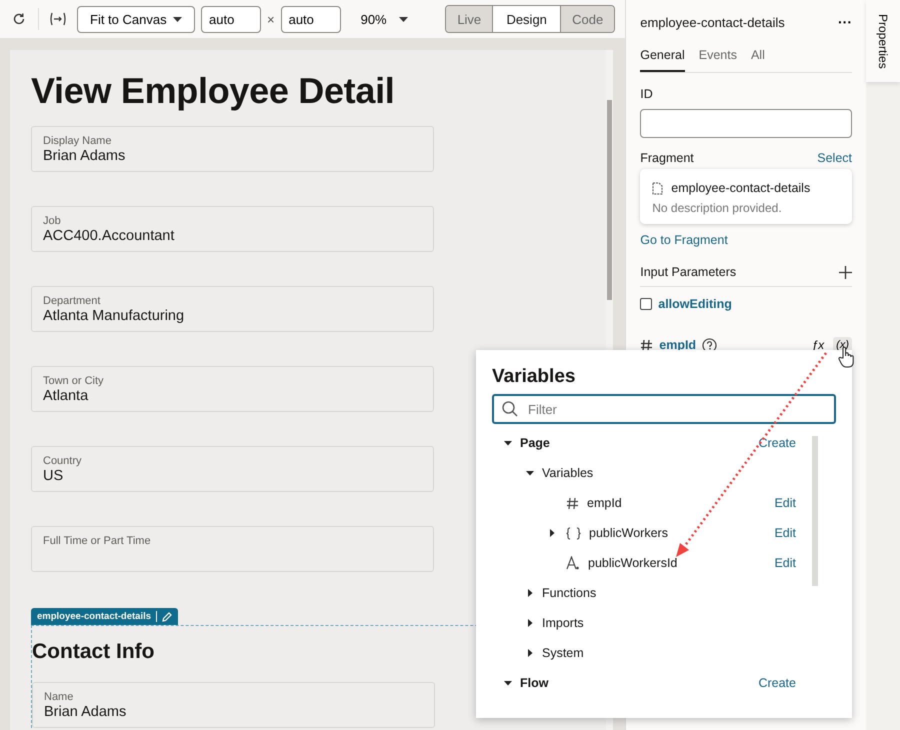 This screenshot has width=900, height=730. I want to click on checkbox, so click(646, 304).